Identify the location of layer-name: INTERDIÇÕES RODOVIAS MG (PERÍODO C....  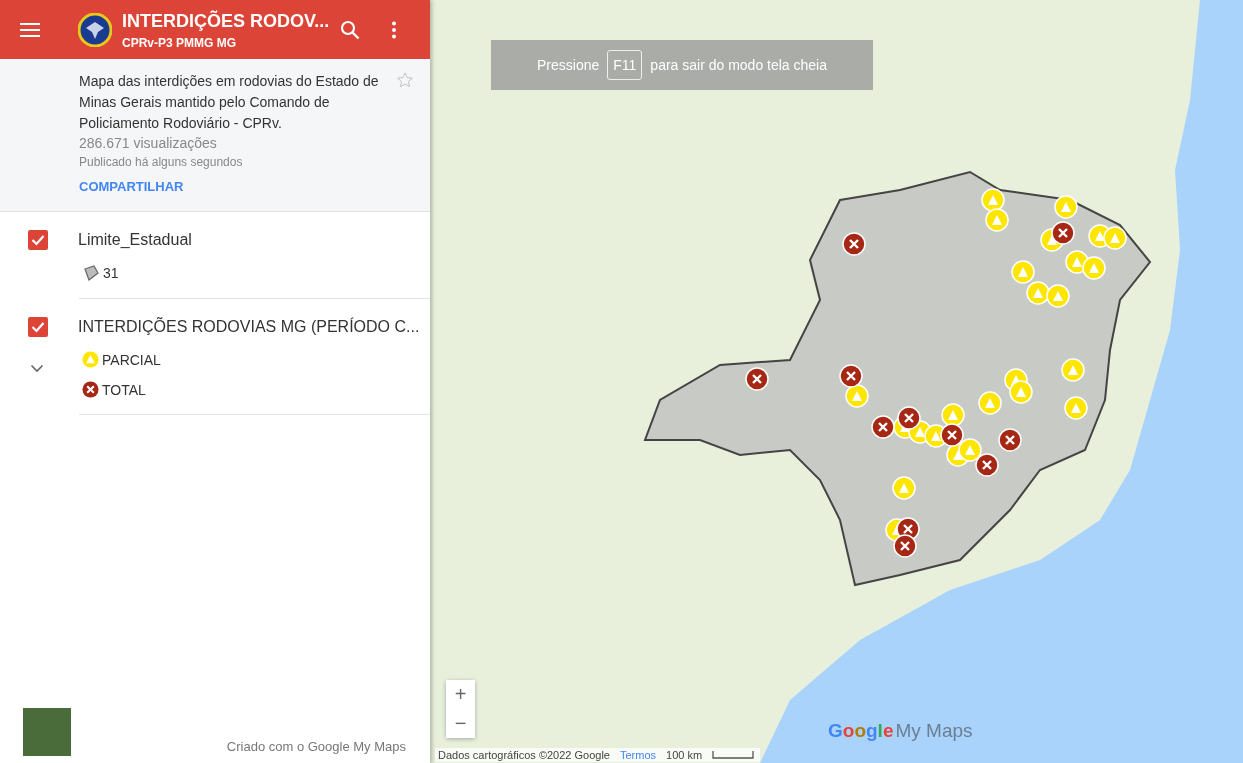
(249, 327).